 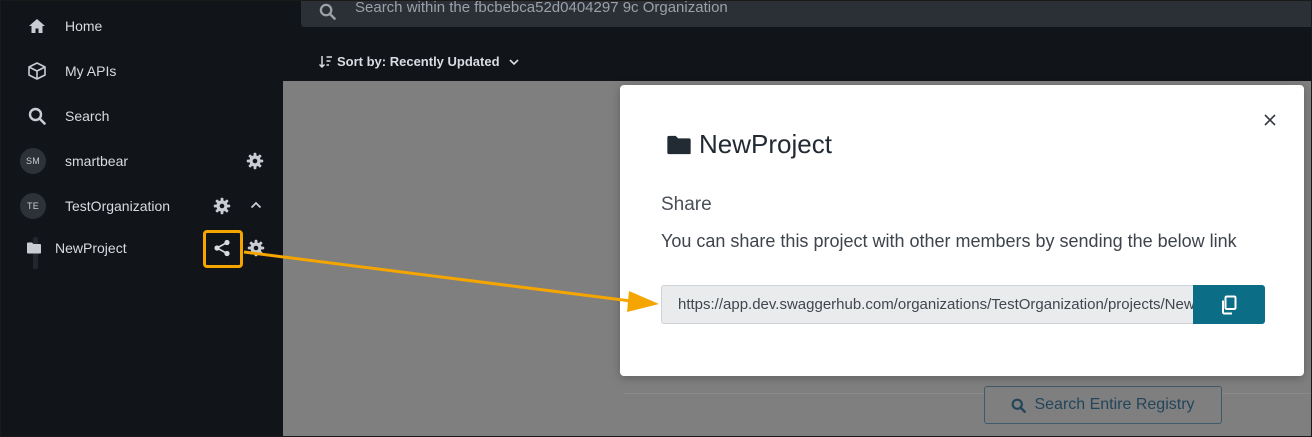 What do you see at coordinates (84, 26) in the screenshot?
I see `sidebar-item-label: Home` at bounding box center [84, 26].